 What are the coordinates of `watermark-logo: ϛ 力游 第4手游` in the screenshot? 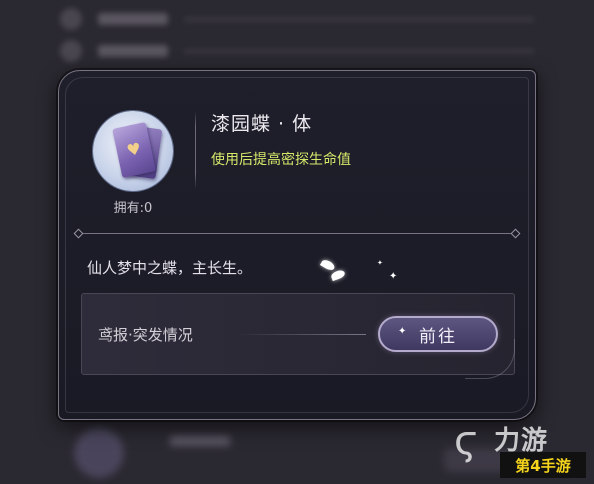 It's located at (520, 447).